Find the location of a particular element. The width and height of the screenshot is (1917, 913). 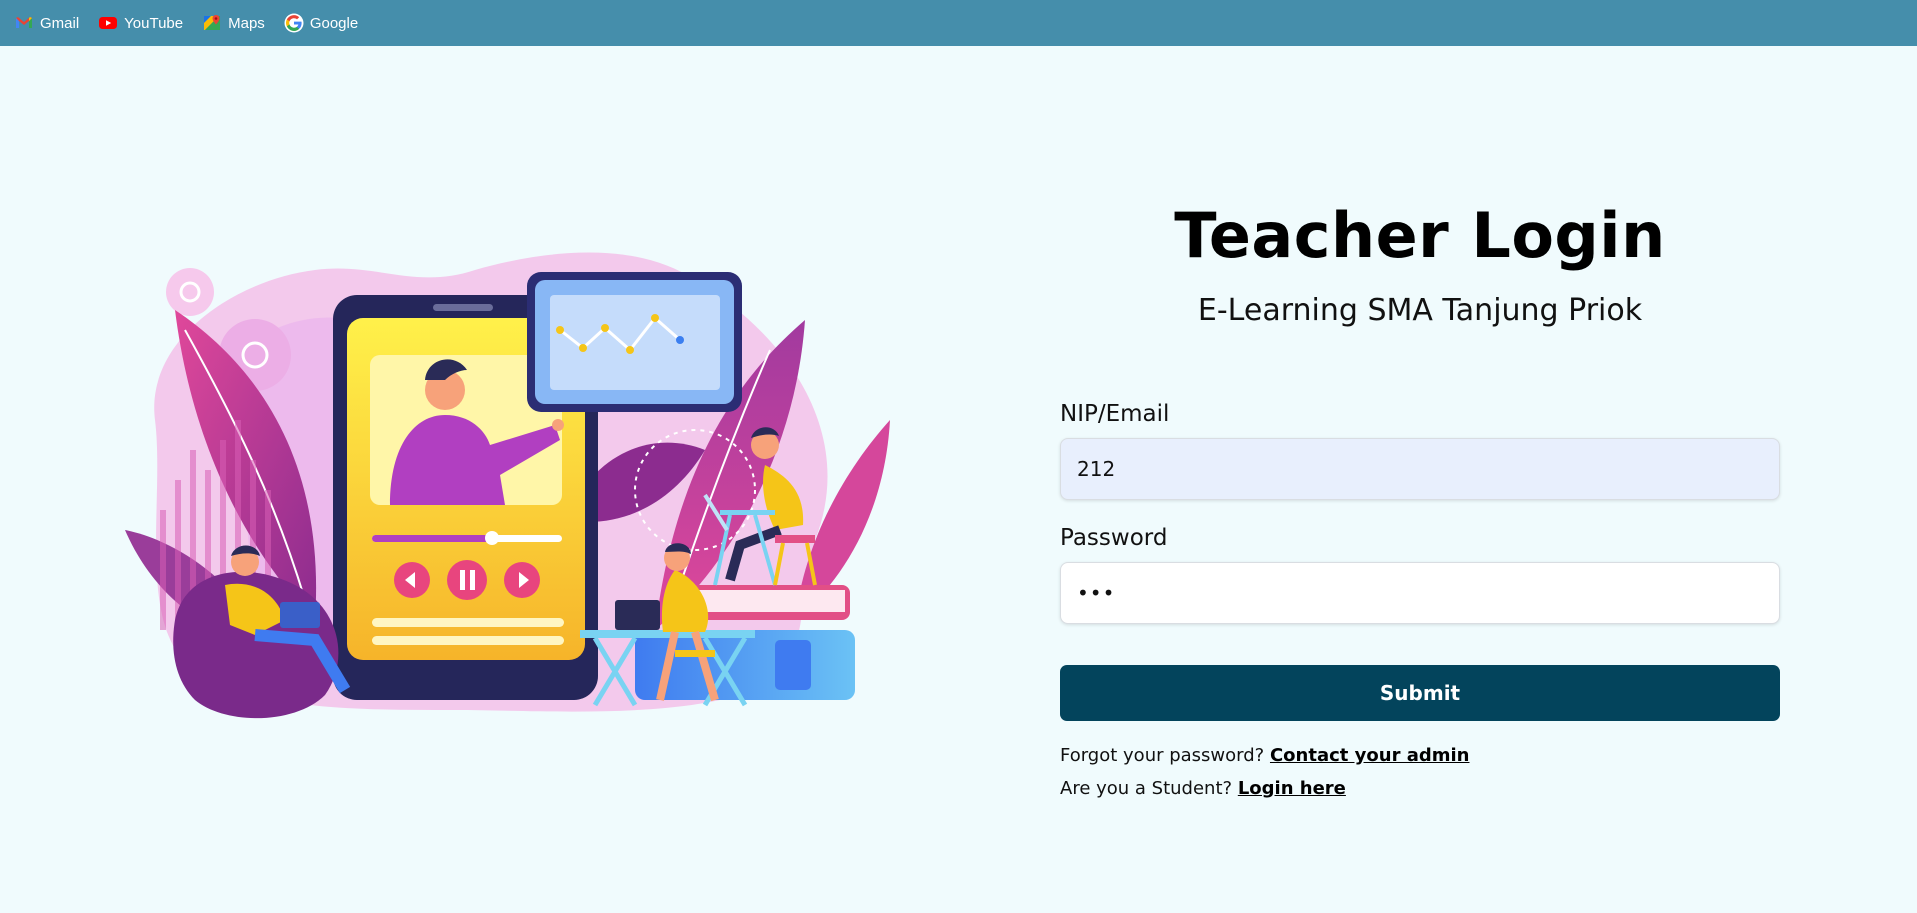

bookmark-google: Google is located at coordinates (321, 23).